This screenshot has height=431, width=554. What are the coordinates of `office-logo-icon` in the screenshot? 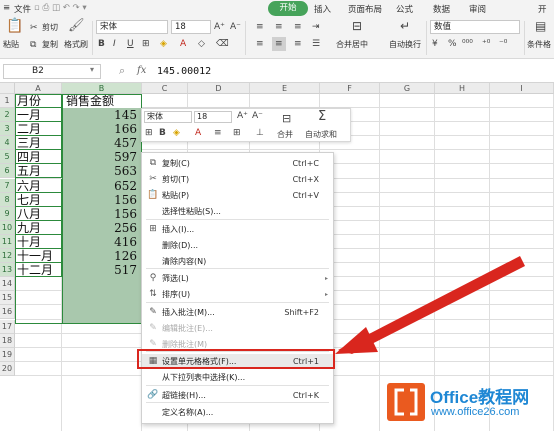 It's located at (406, 402).